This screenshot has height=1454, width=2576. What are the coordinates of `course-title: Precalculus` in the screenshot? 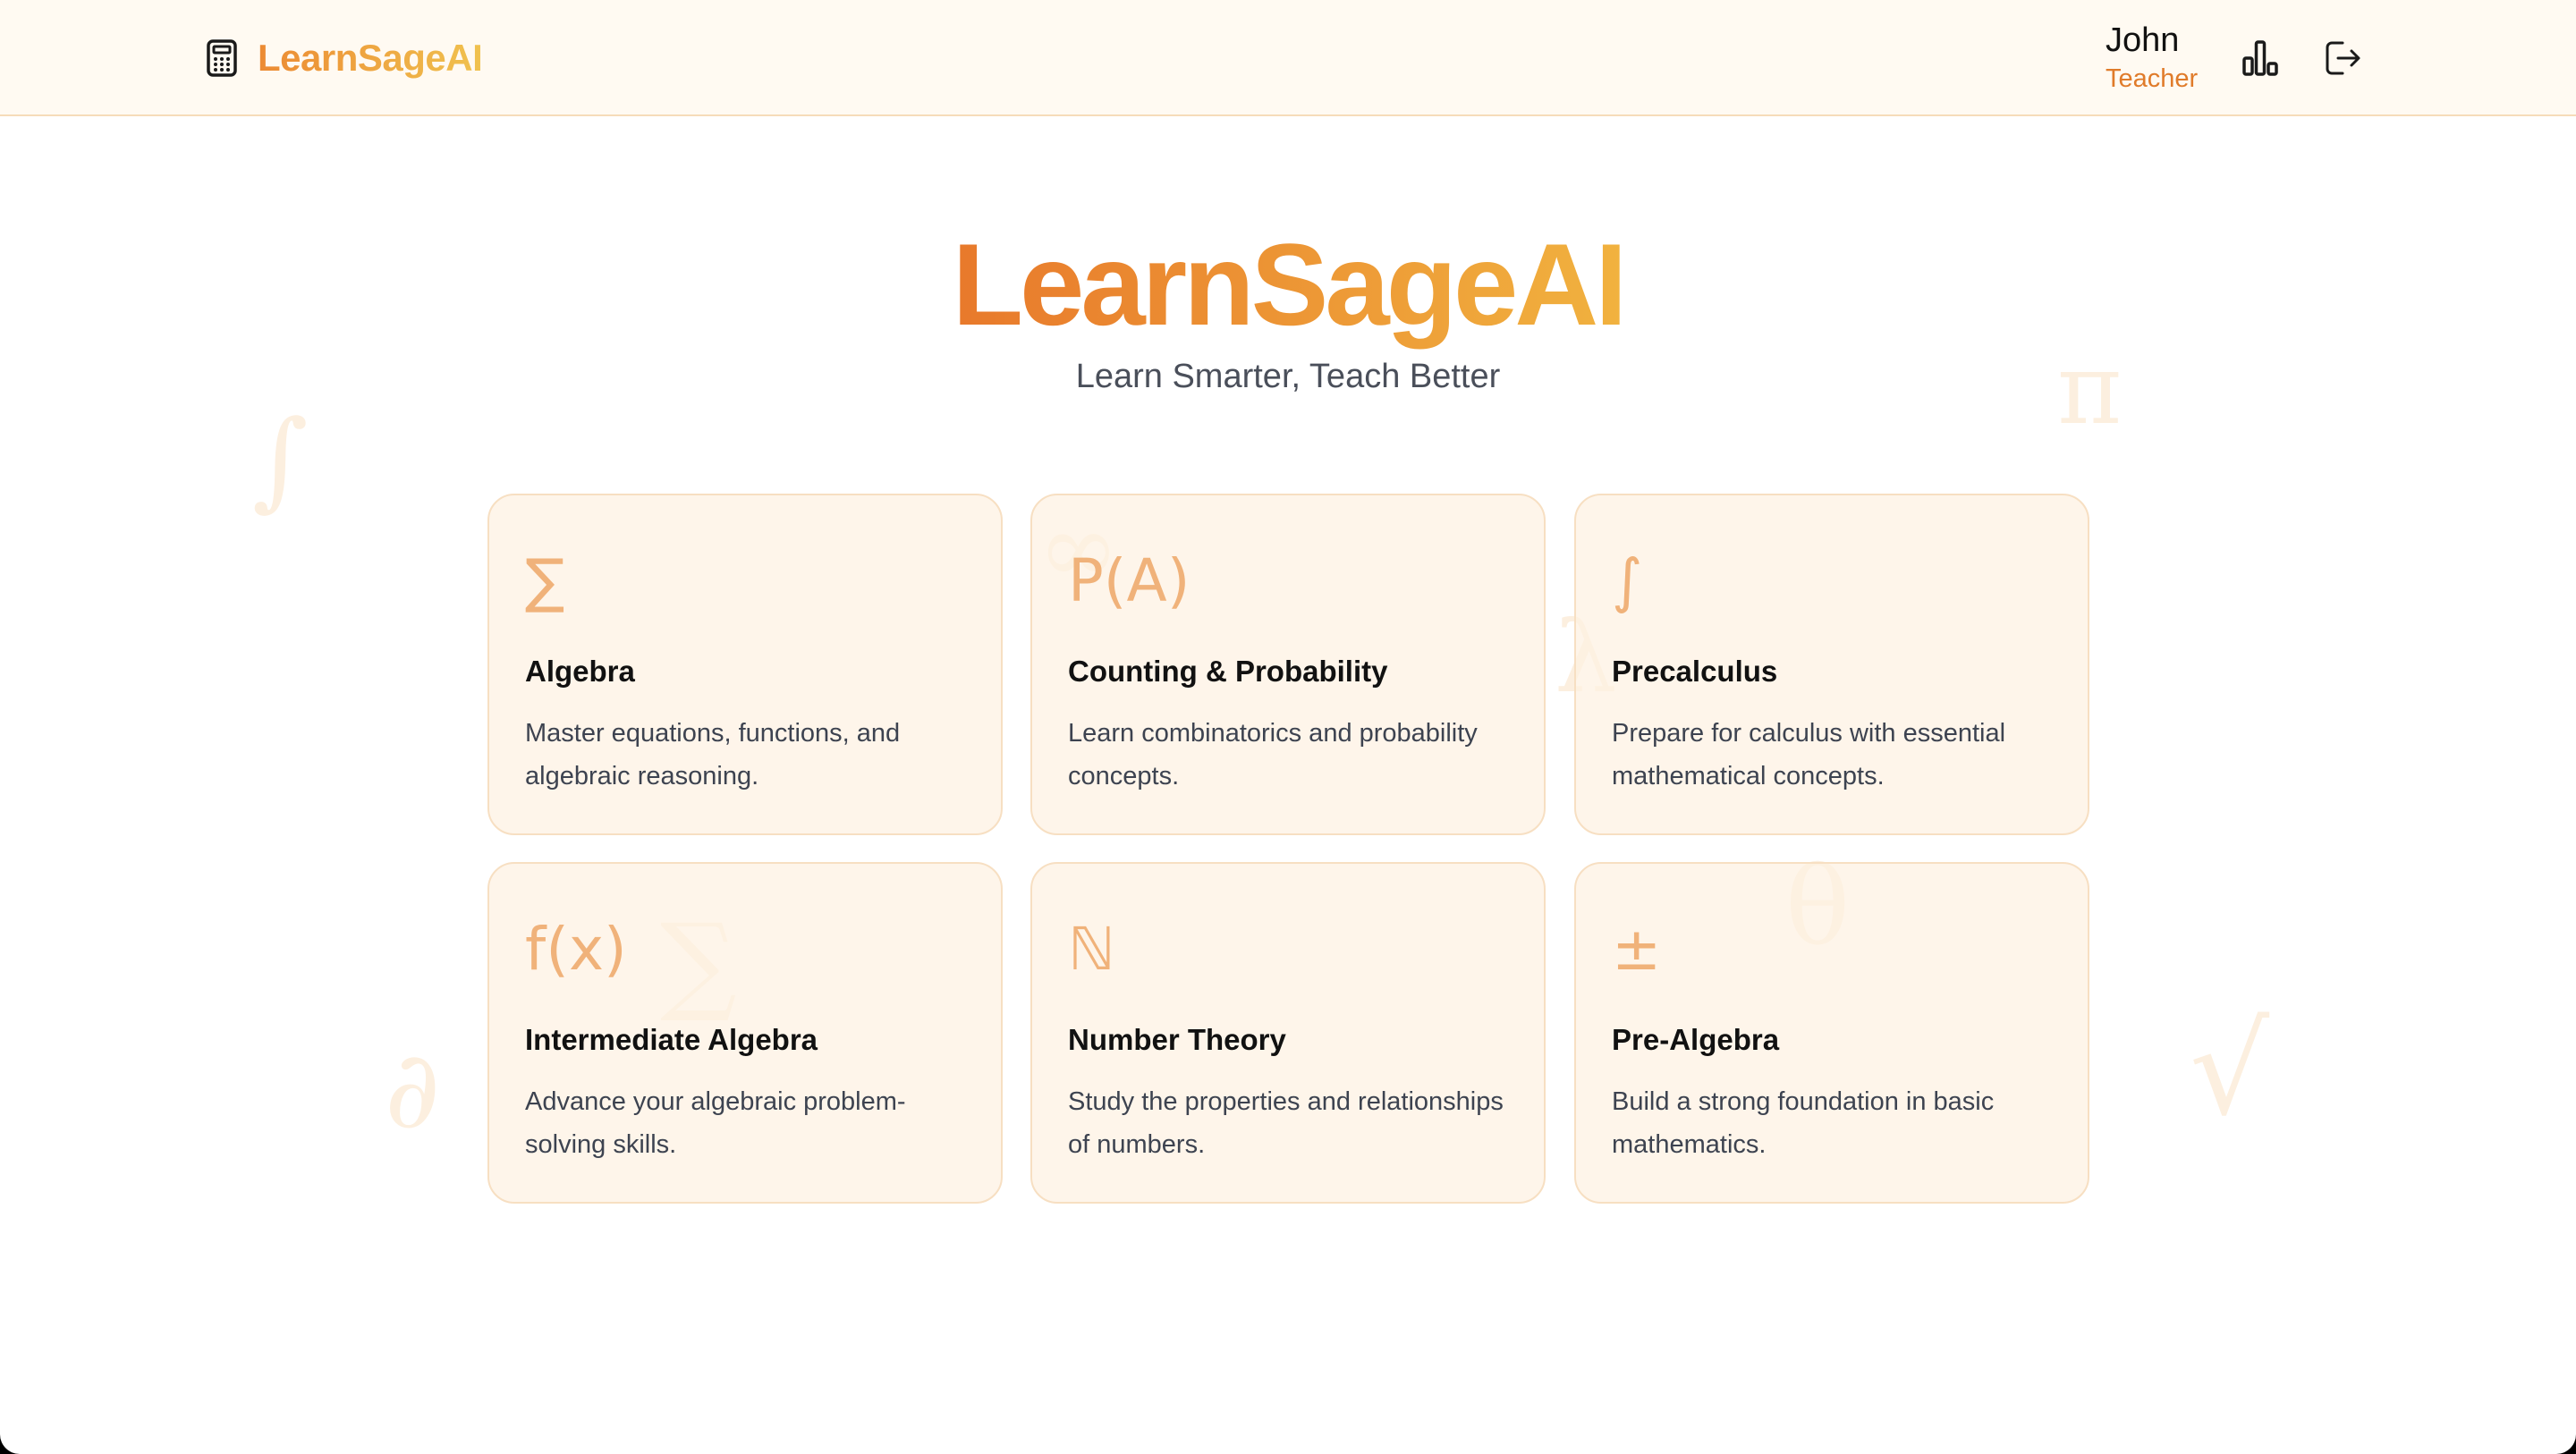 It's located at (1695, 671).